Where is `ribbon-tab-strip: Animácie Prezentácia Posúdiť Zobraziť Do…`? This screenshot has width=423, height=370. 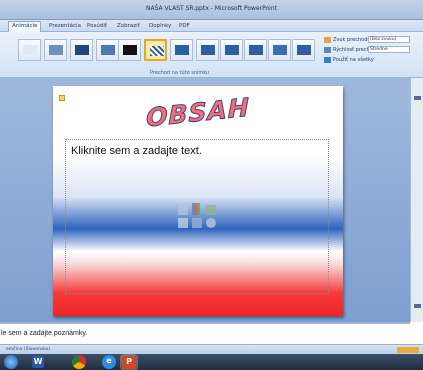 ribbon-tab-strip: Animácie Prezentácia Posúdiť Zobraziť Do… is located at coordinates (211, 26).